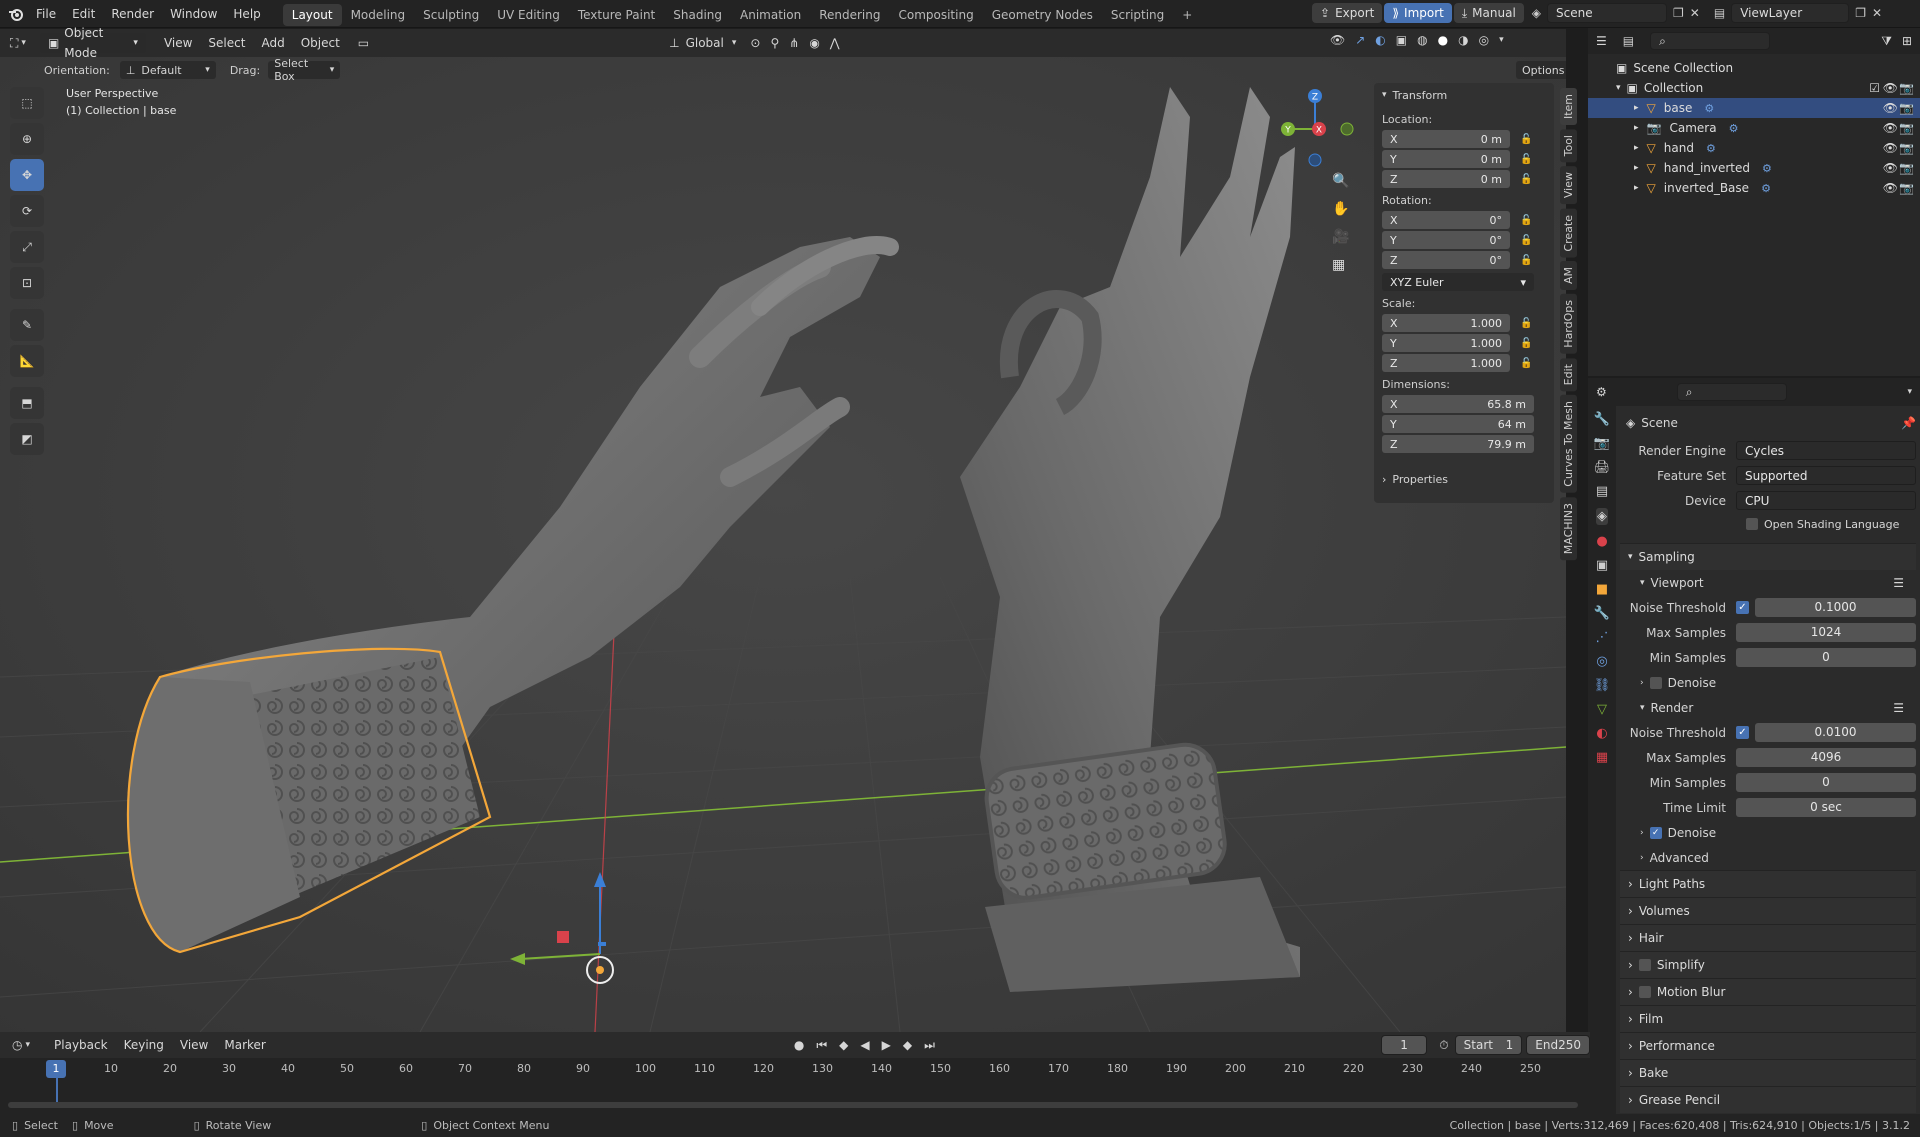 The image size is (1920, 1137). I want to click on jump-start-icon: ⏮, so click(821, 1045).